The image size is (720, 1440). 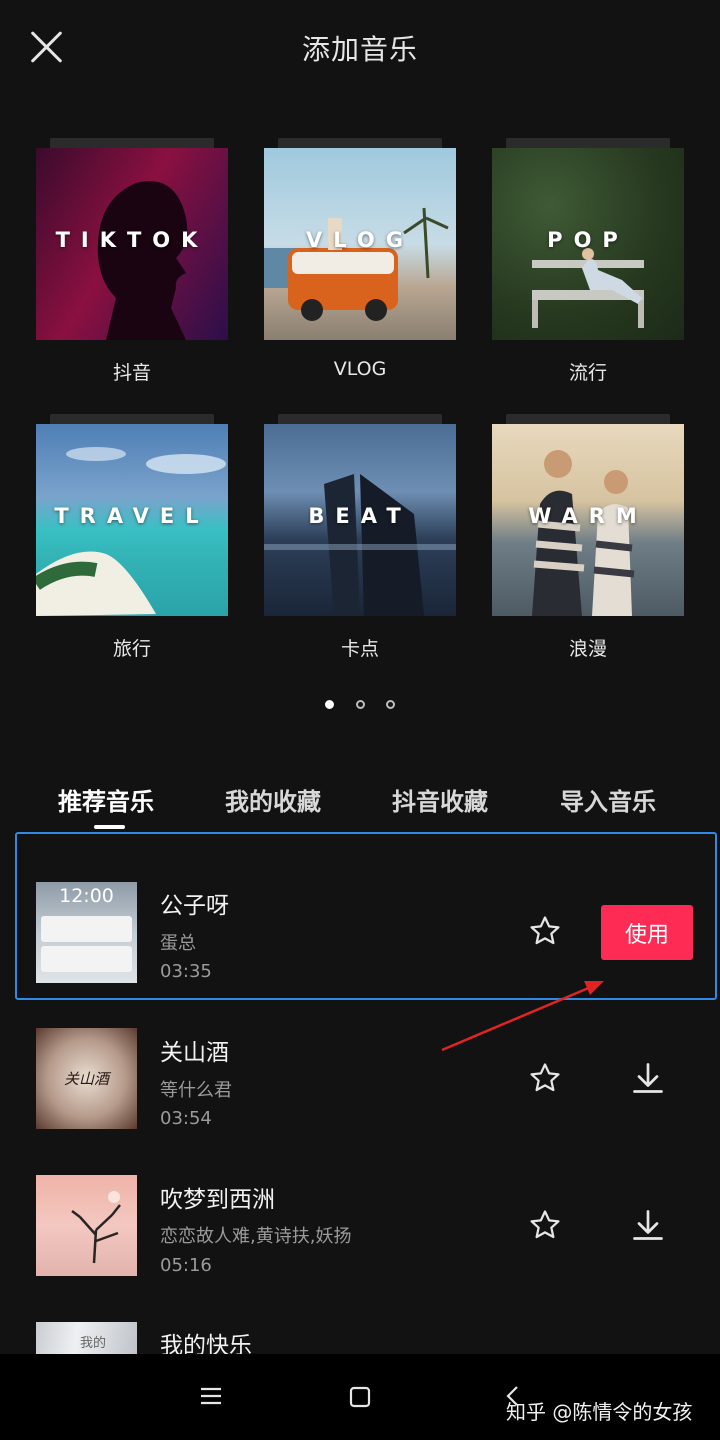 I want to click on song-cover: 12:00, so click(x=86, y=932).